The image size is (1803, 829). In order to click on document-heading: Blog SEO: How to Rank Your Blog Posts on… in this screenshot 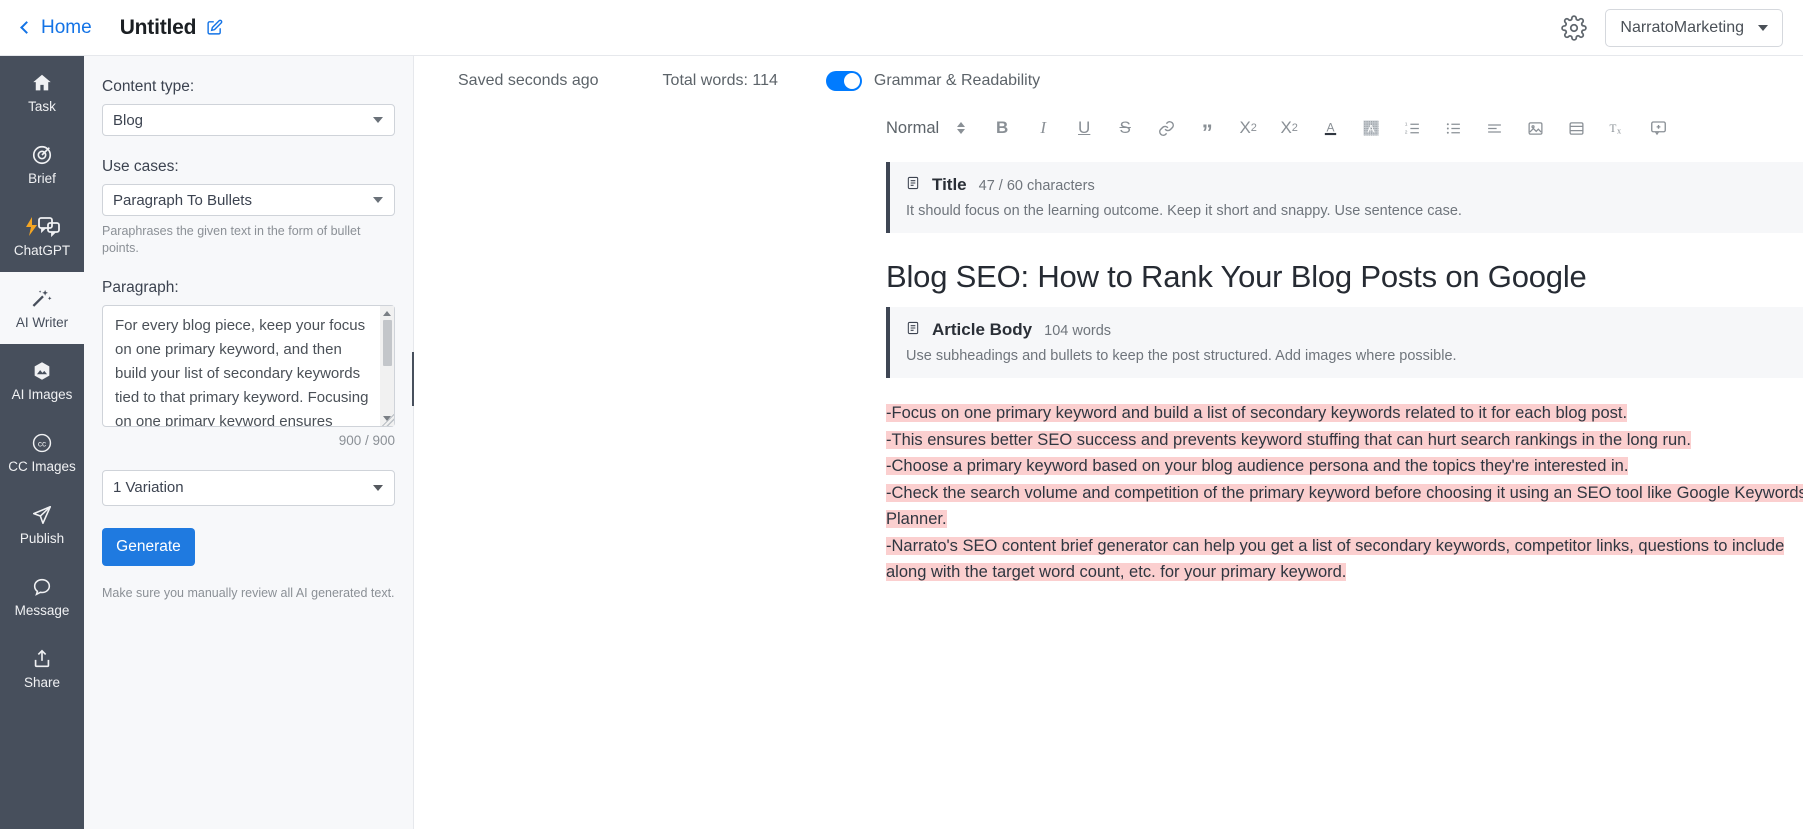, I will do `click(1344, 277)`.